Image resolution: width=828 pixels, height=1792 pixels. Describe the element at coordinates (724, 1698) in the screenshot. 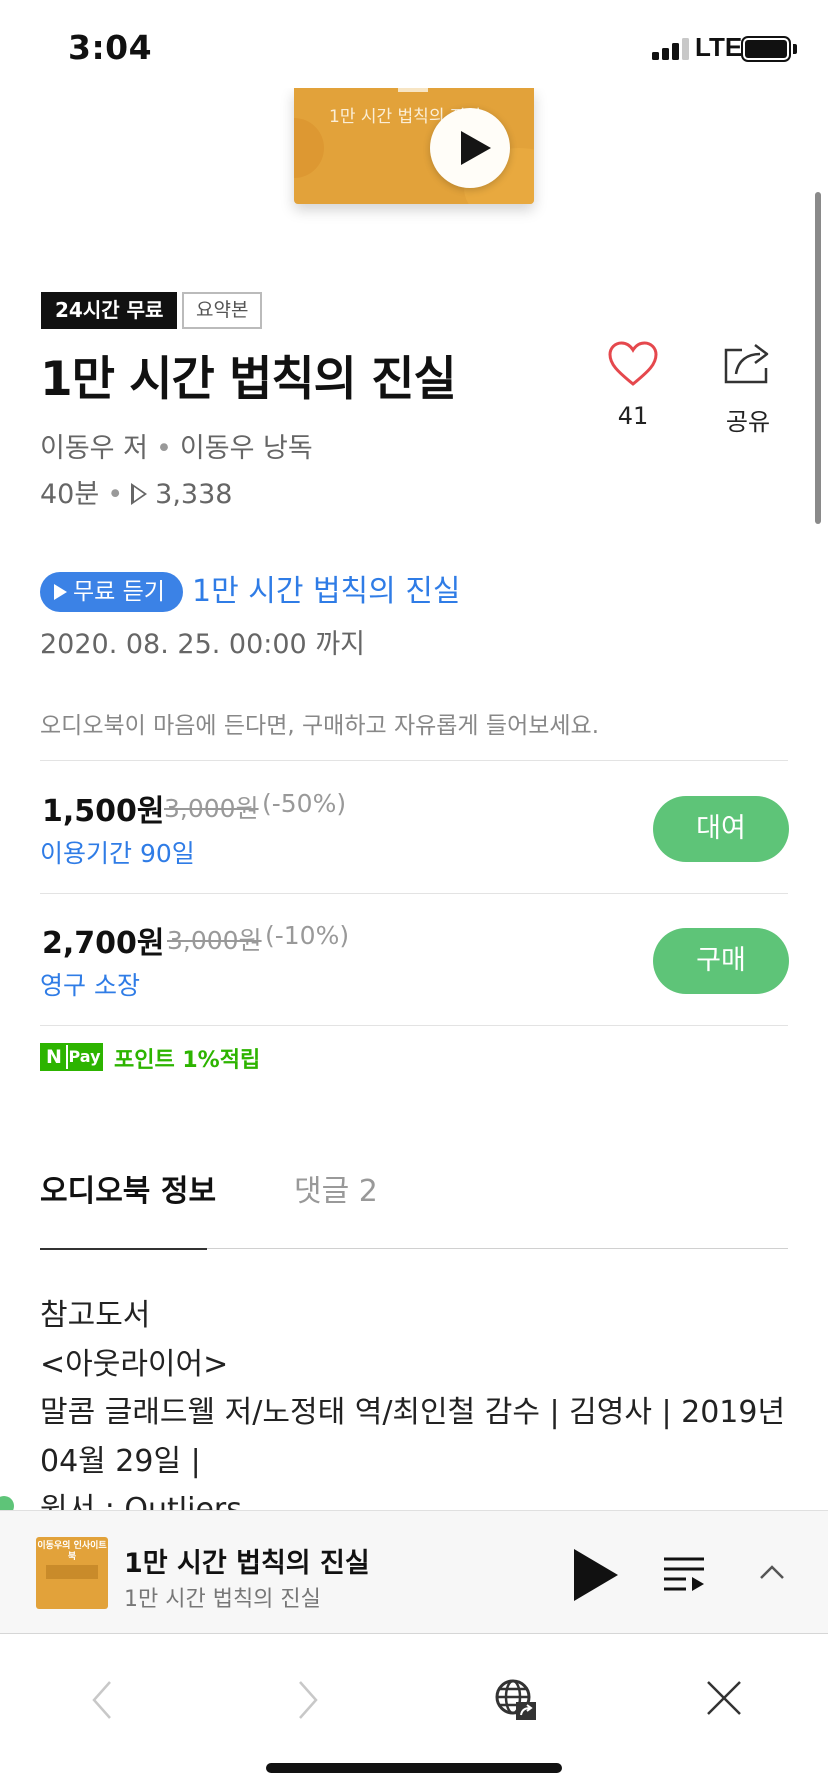

I see `close-icon` at that location.